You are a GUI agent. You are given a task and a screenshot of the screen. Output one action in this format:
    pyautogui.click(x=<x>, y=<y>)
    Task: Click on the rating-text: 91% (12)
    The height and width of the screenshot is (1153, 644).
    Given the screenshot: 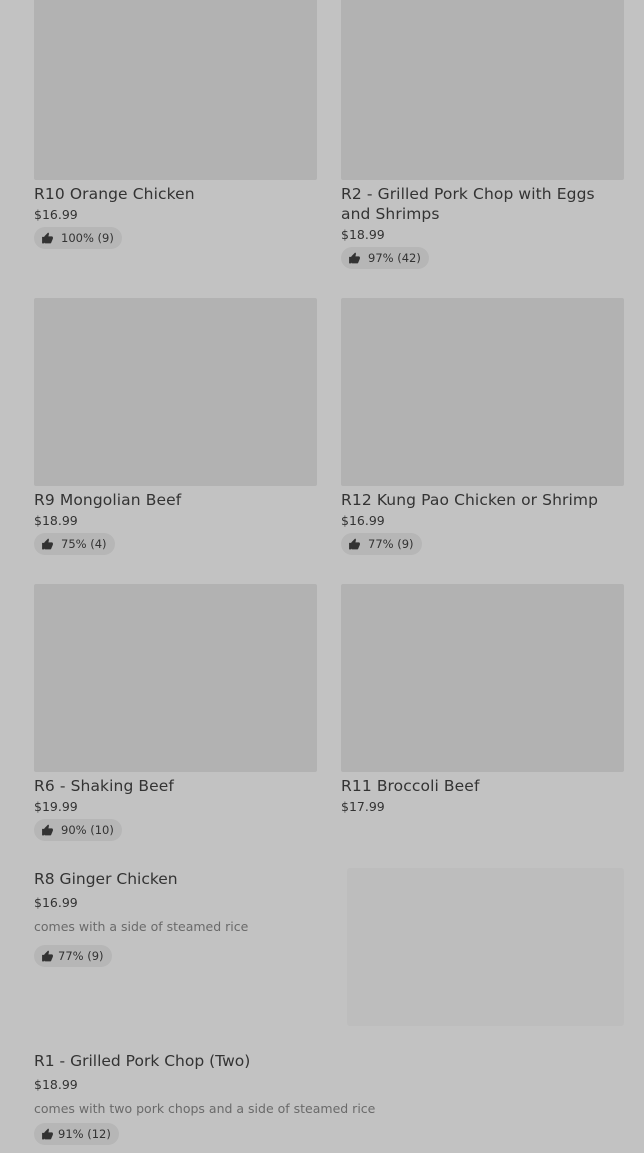 What is the action you would take?
    pyautogui.click(x=84, y=1134)
    